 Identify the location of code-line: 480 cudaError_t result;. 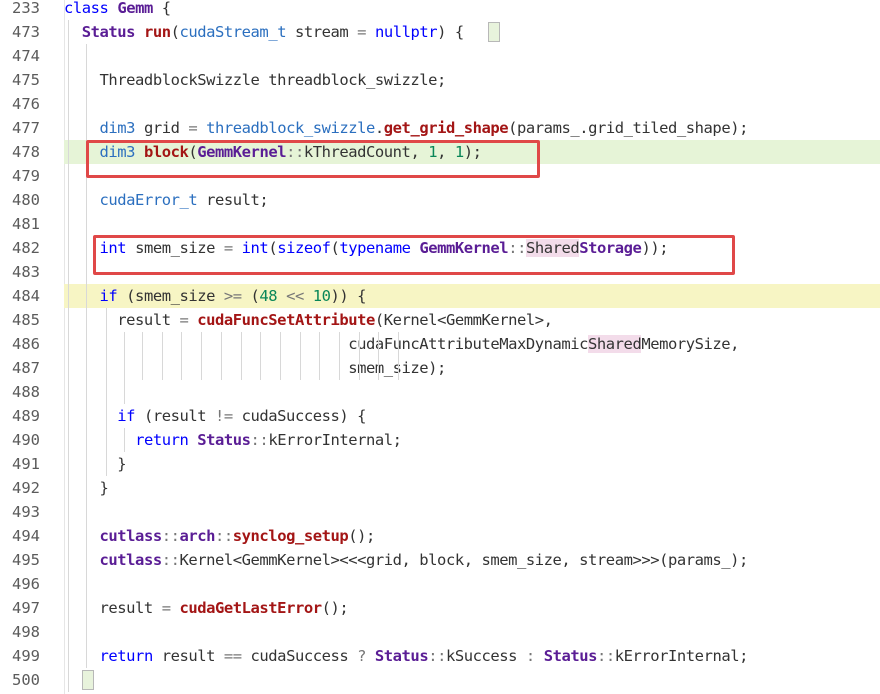
(440, 200).